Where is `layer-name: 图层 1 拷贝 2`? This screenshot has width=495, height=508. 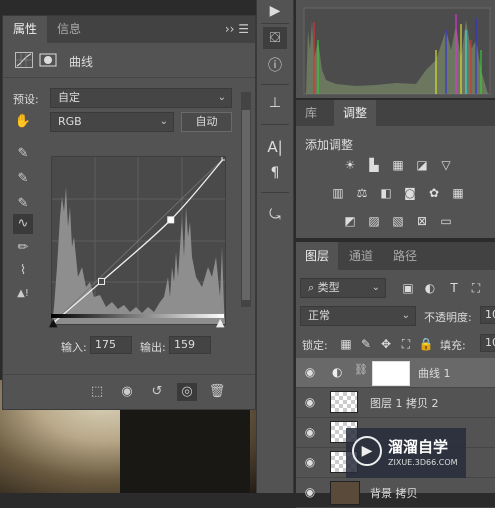
layer-name: 图层 1 拷贝 2 is located at coordinates (404, 403).